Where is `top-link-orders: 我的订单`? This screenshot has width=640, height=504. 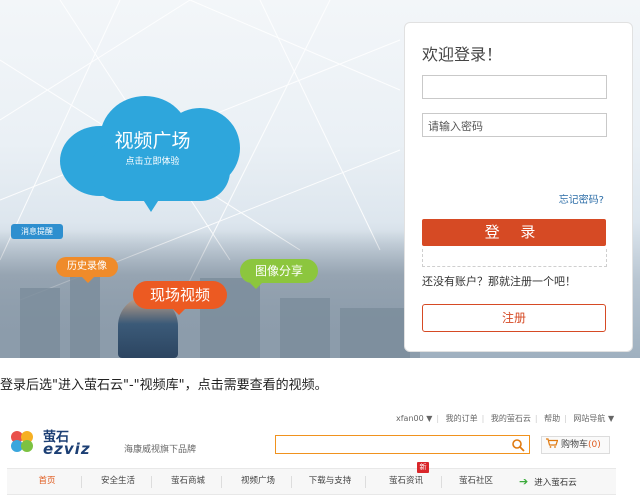
top-link-orders: 我的订单 is located at coordinates (462, 418).